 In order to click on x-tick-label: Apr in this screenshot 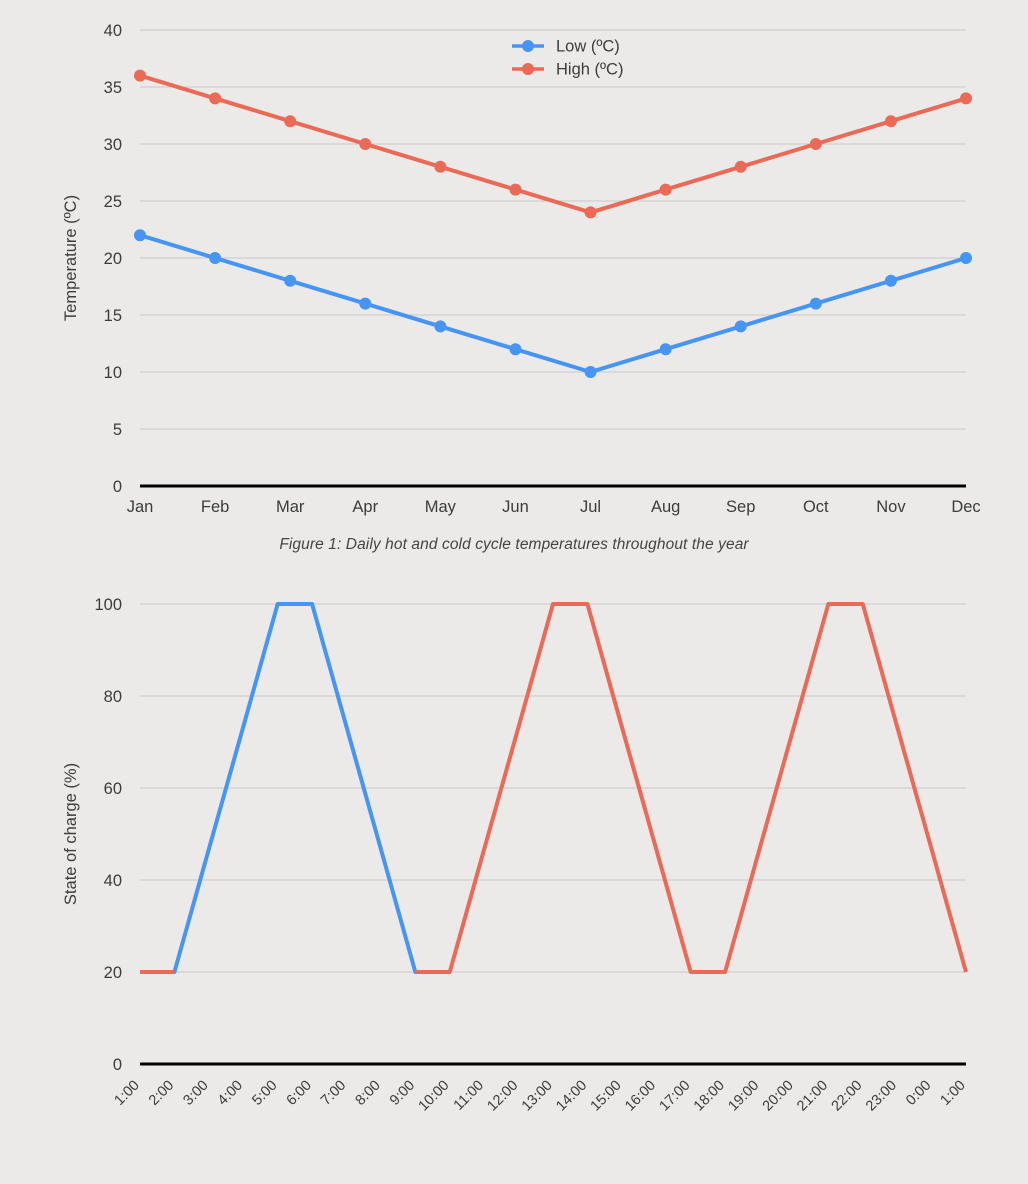, I will do `click(365, 507)`.